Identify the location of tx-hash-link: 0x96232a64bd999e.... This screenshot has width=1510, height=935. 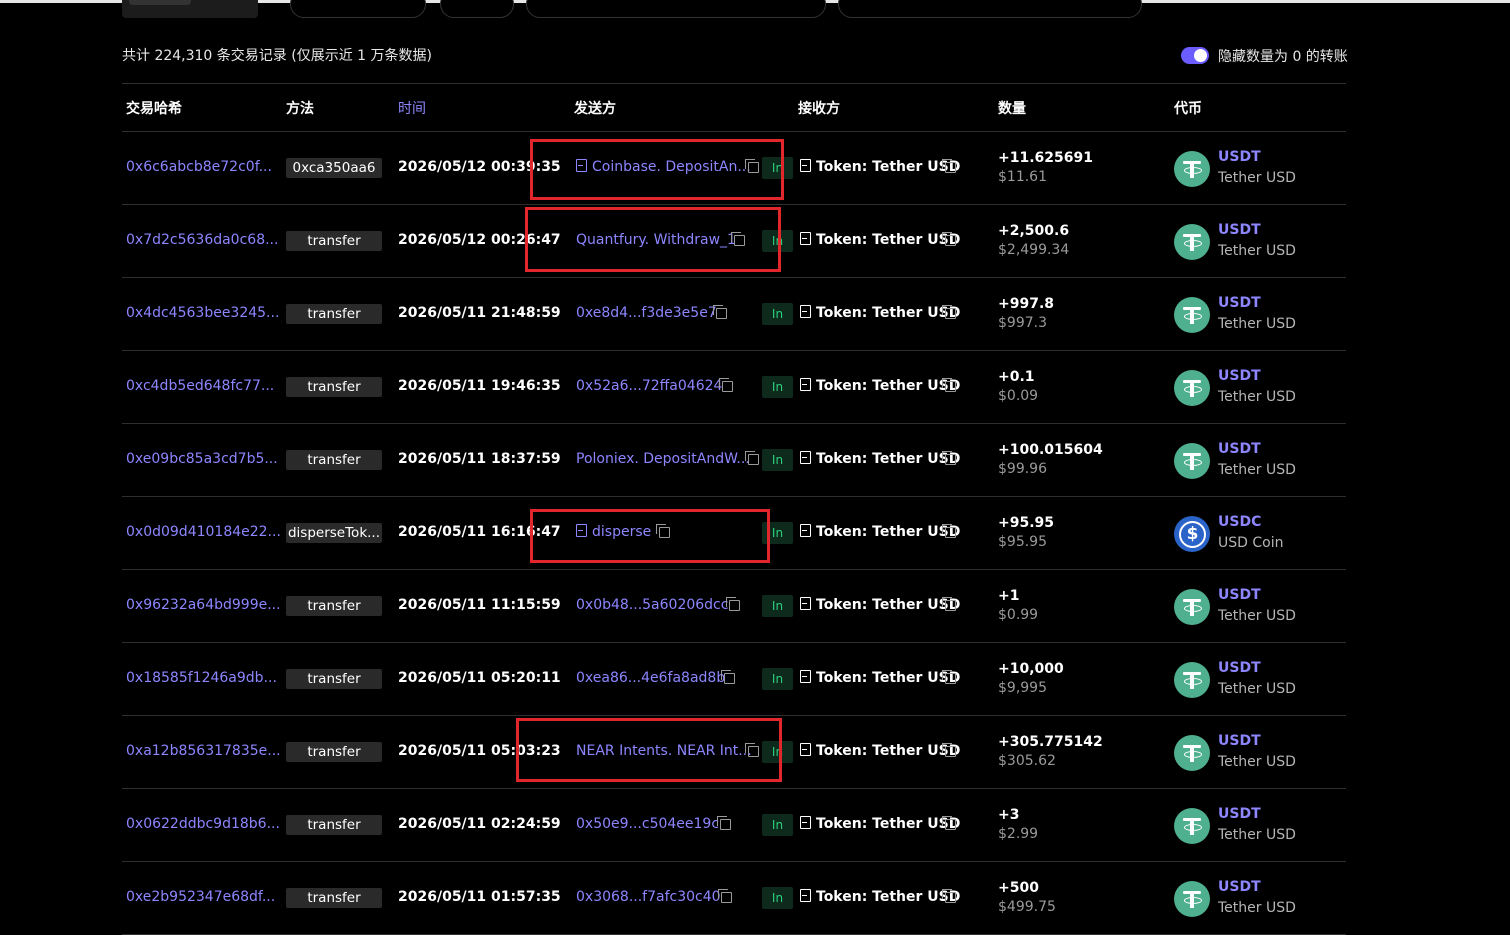
(203, 605).